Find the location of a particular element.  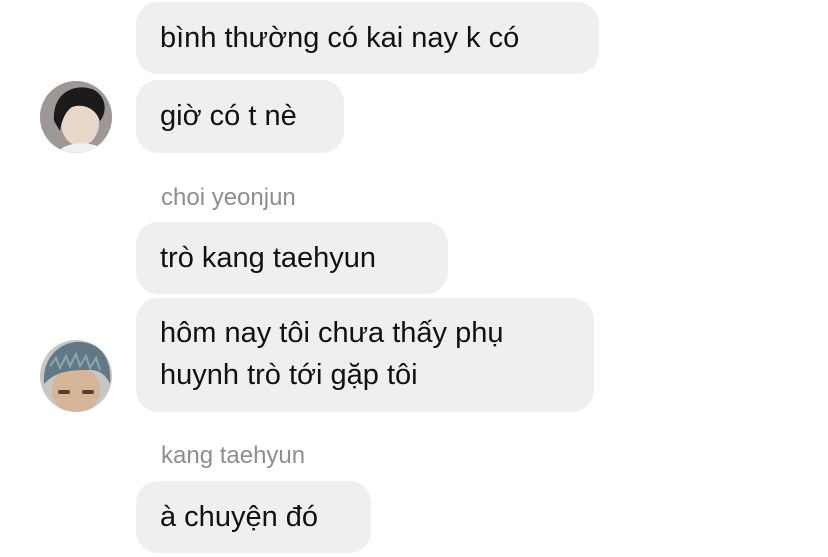

message-bubble: trò kang taehyun is located at coordinates (292, 258).